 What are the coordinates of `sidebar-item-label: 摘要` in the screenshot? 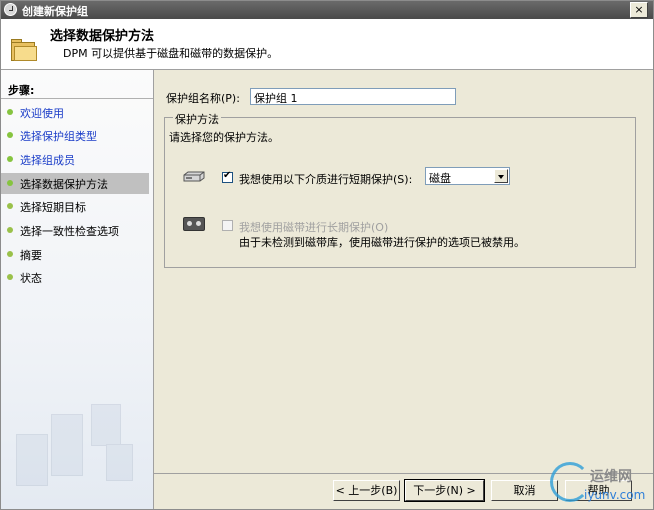 It's located at (31, 255).